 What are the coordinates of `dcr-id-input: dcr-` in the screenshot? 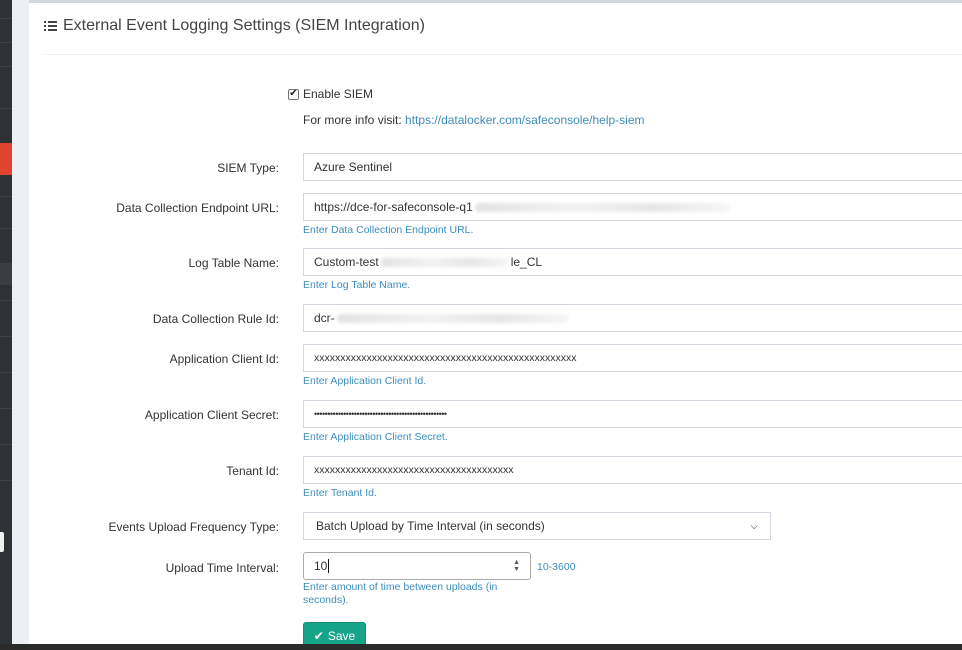 It's located at (632, 318).